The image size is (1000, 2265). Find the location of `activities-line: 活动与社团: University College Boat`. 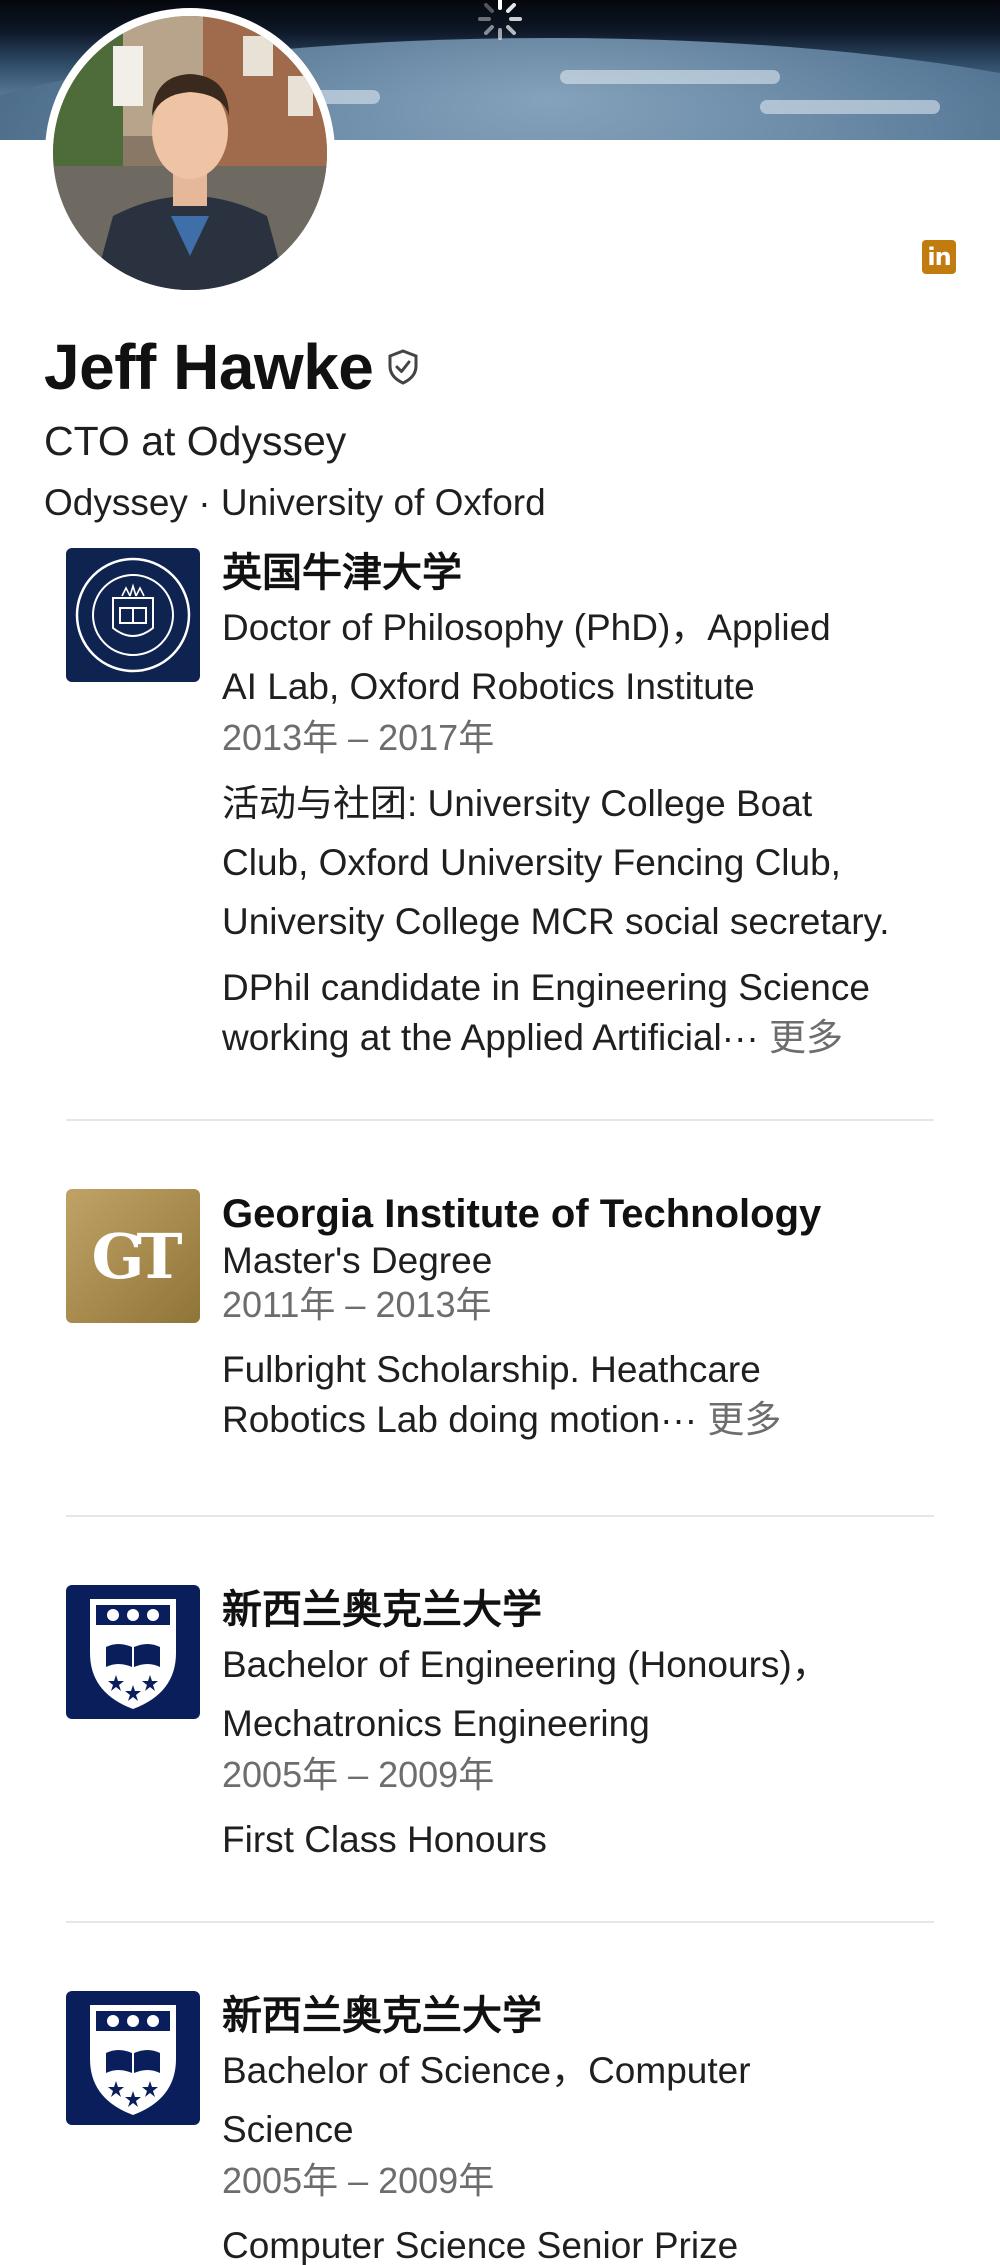

activities-line: 活动与社团: University College Boat is located at coordinates (517, 803).